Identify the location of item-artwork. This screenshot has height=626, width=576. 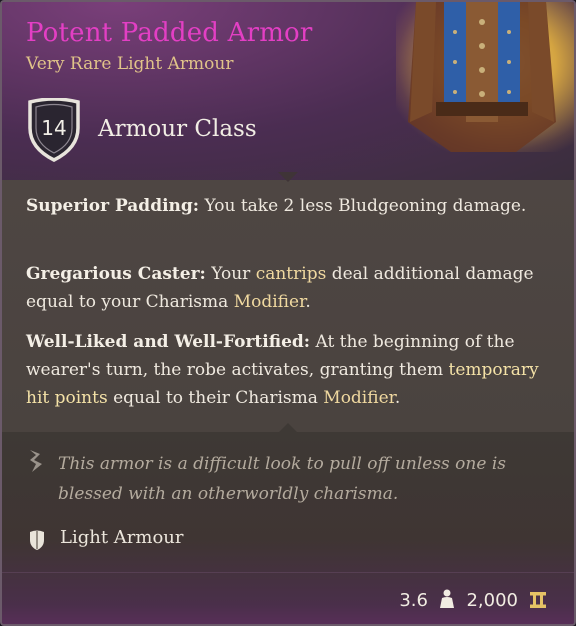
(485, 77).